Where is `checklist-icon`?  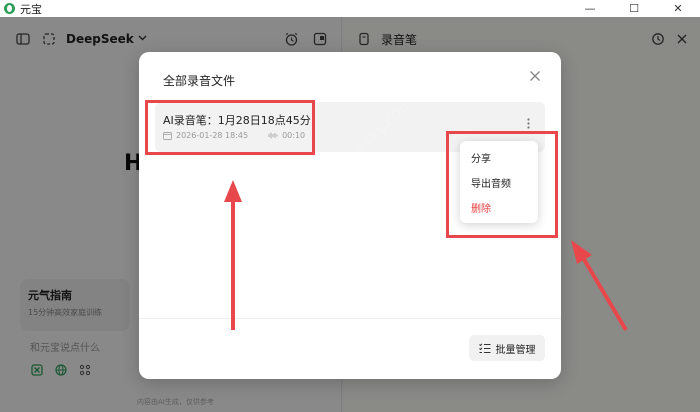
checklist-icon is located at coordinates (484, 347).